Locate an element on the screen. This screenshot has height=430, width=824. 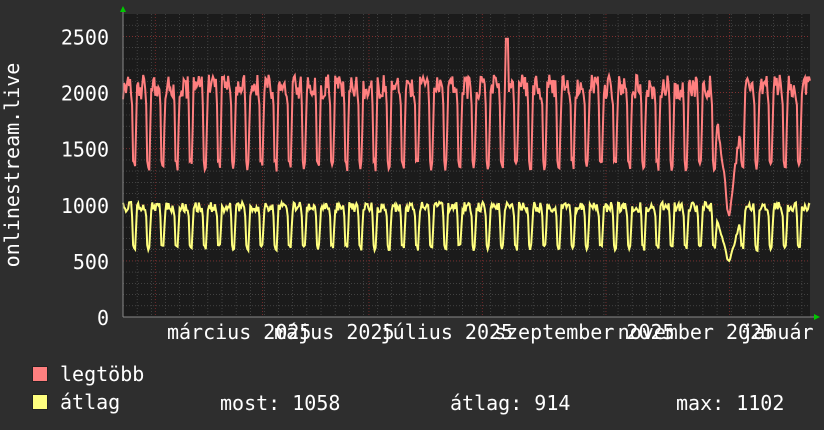
legend-swatch-avg is located at coordinates (40, 402).